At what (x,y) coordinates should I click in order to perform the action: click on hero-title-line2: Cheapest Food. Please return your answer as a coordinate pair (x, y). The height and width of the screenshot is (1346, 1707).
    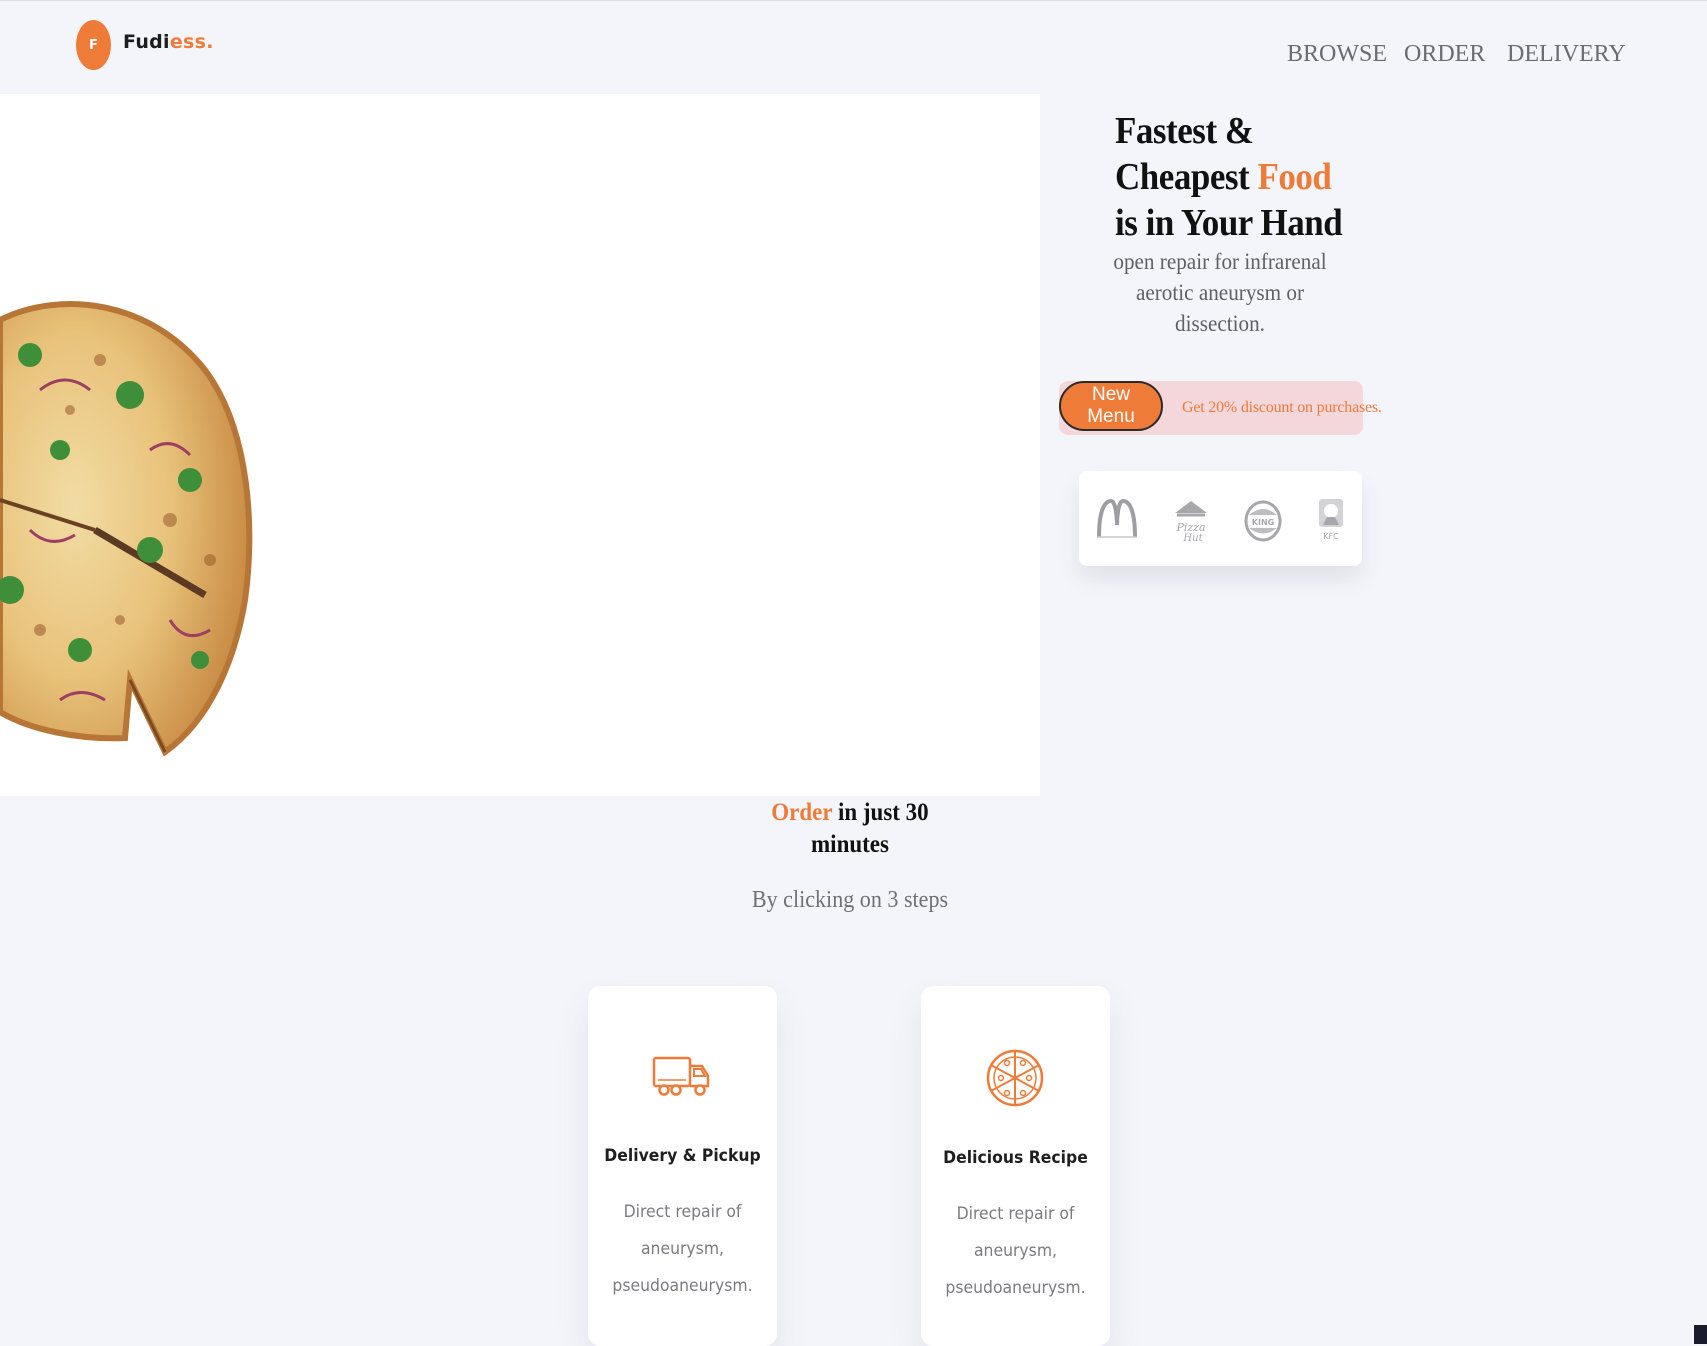
    Looking at the image, I should click on (1228, 177).